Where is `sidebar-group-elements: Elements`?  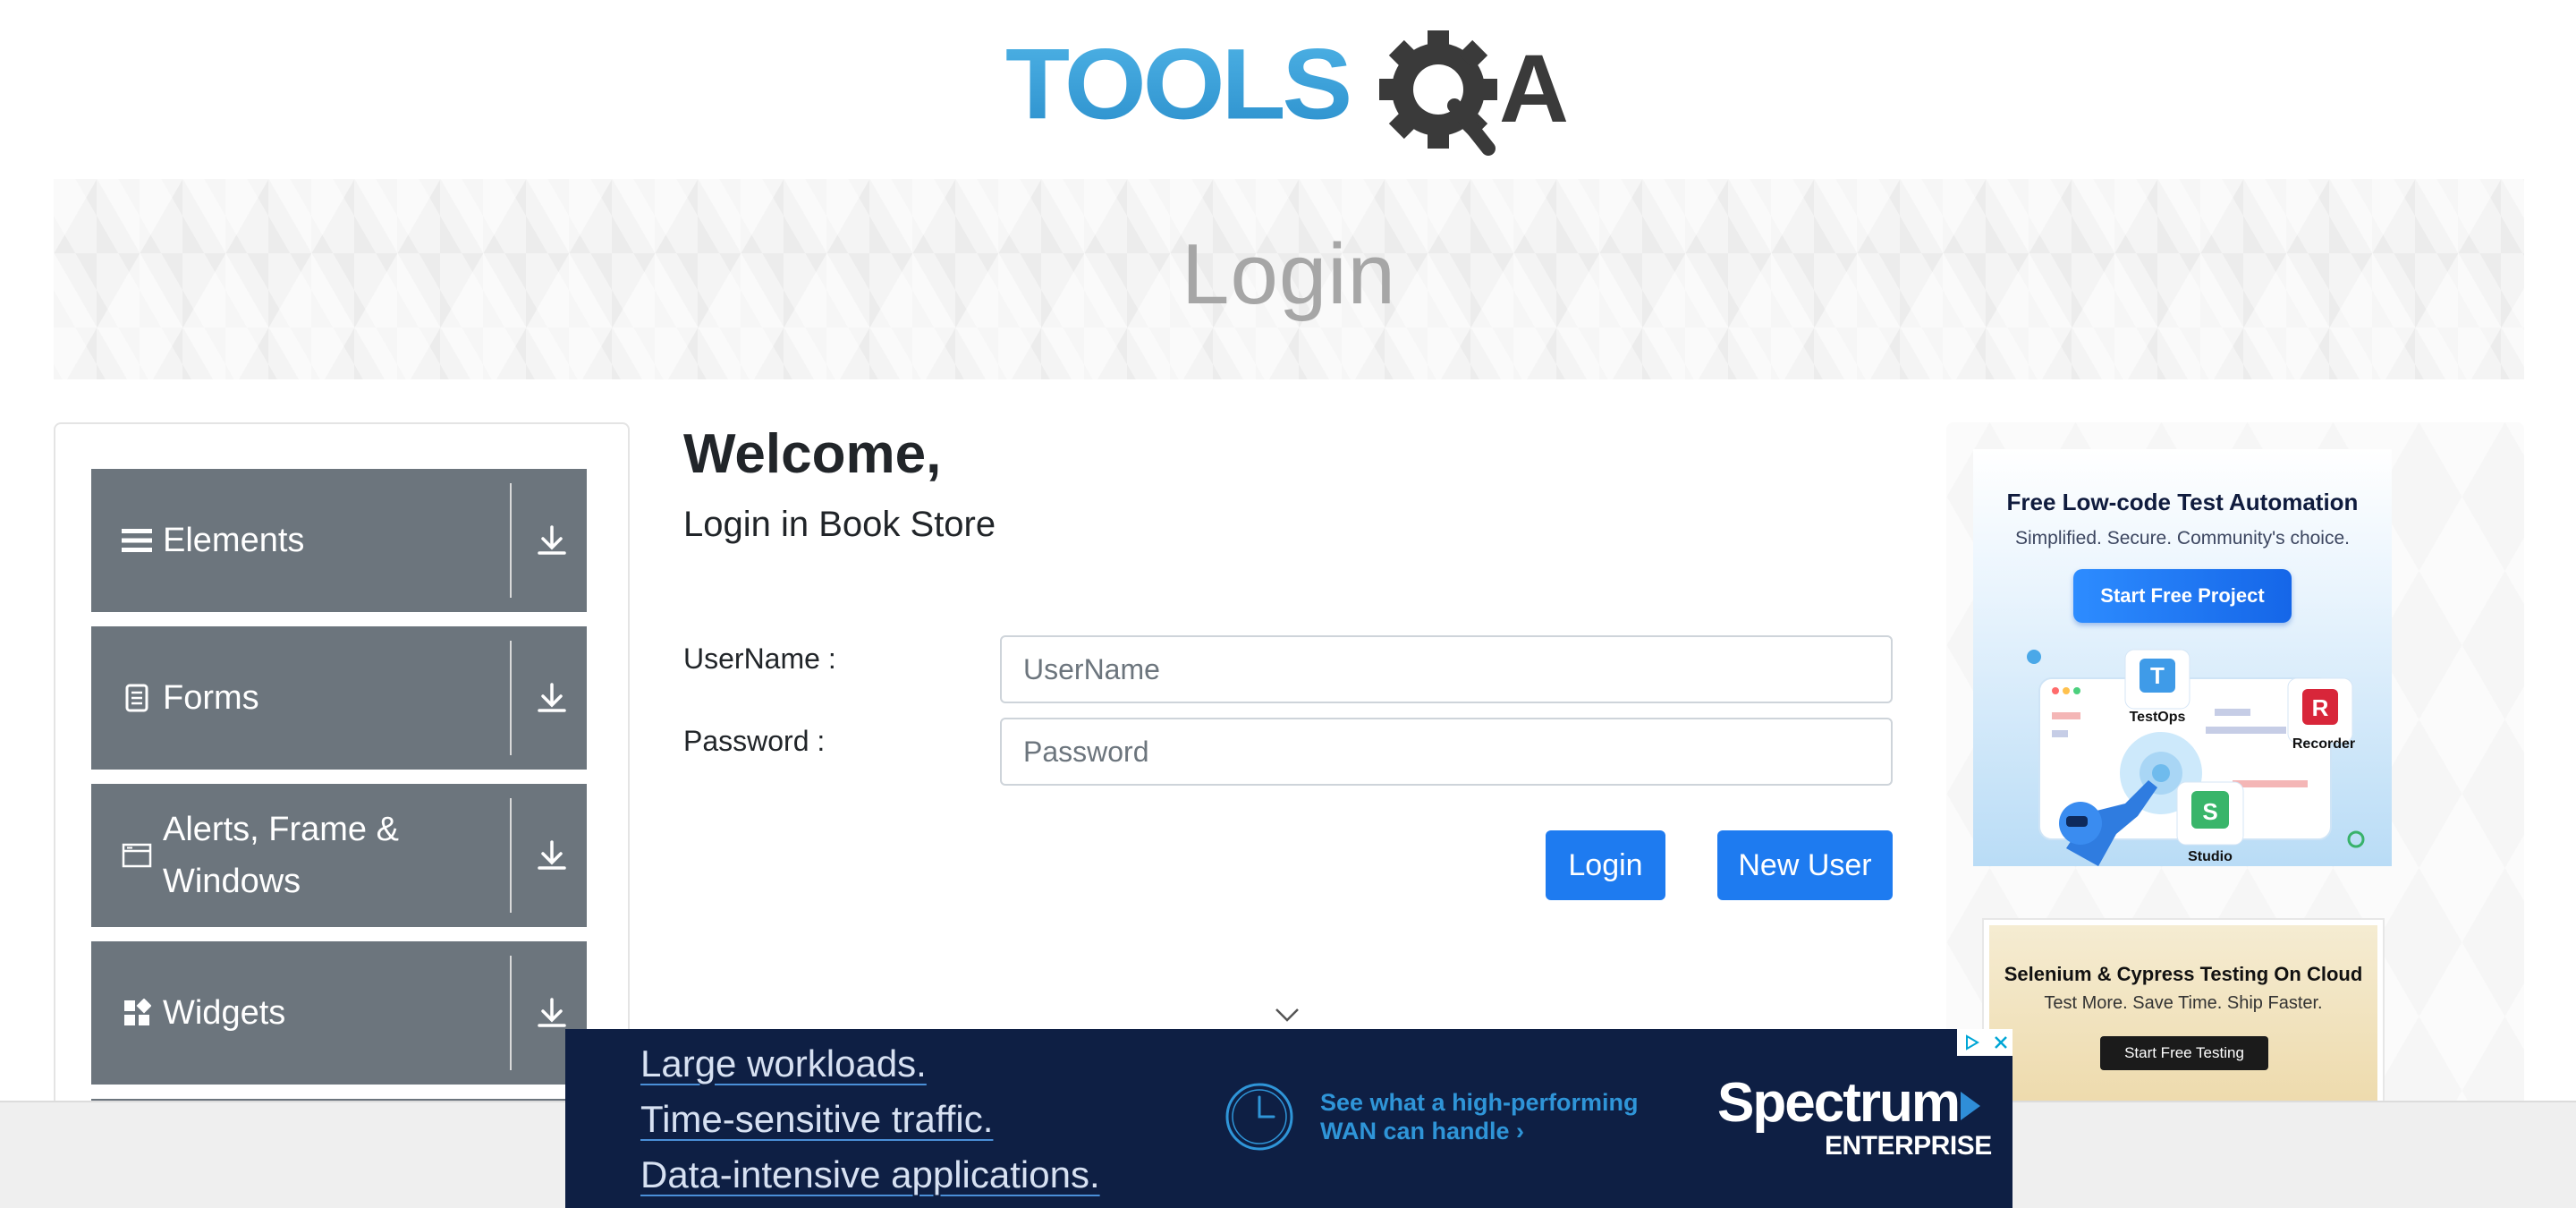
sidebar-group-elements: Elements is located at coordinates (339, 540).